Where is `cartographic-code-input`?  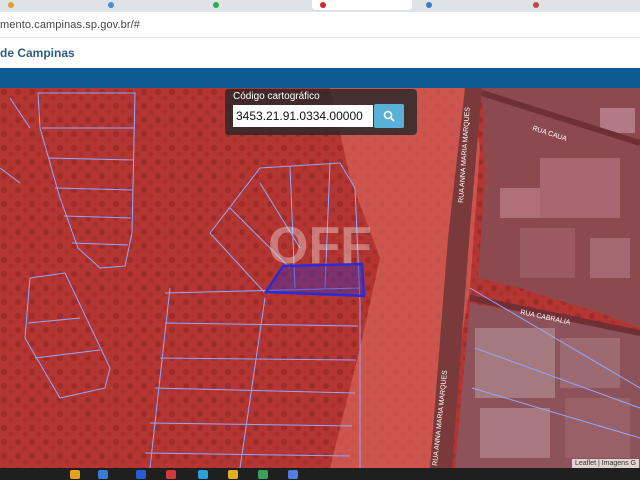 cartographic-code-input is located at coordinates (303, 116).